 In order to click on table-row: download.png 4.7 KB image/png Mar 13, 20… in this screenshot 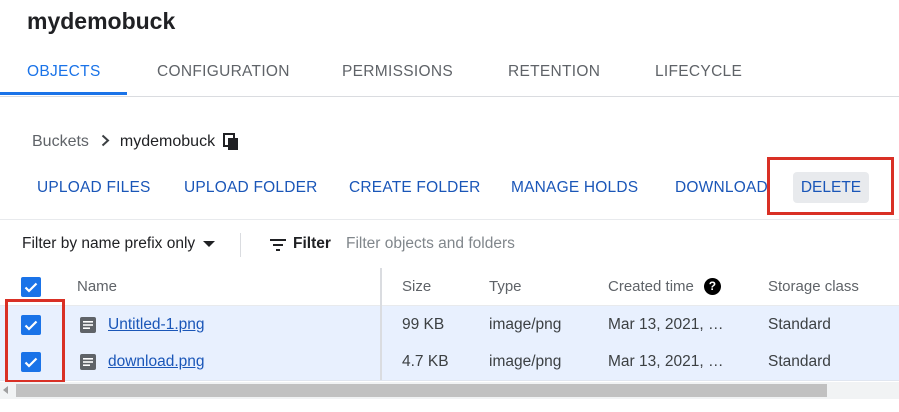, I will do `click(449, 362)`.